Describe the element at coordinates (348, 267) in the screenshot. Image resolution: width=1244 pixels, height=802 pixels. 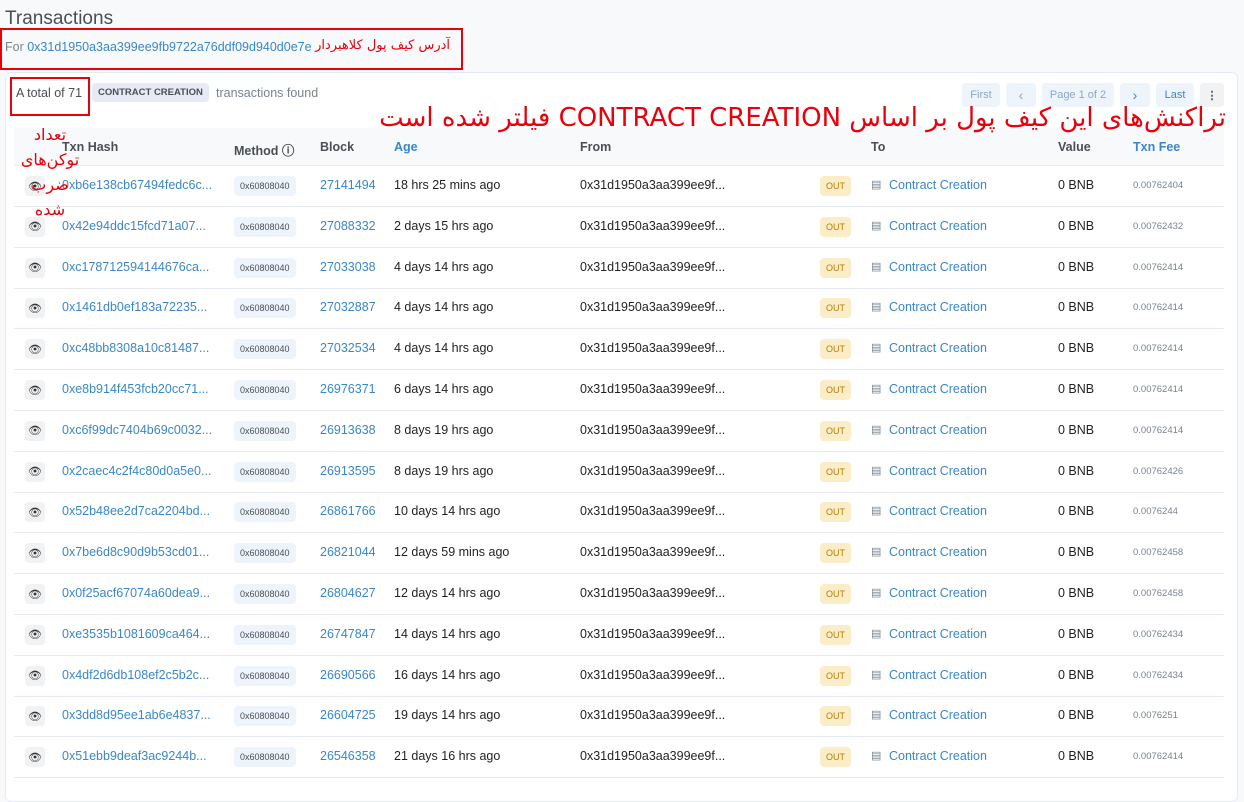
I see `block-link: 27033038` at that location.